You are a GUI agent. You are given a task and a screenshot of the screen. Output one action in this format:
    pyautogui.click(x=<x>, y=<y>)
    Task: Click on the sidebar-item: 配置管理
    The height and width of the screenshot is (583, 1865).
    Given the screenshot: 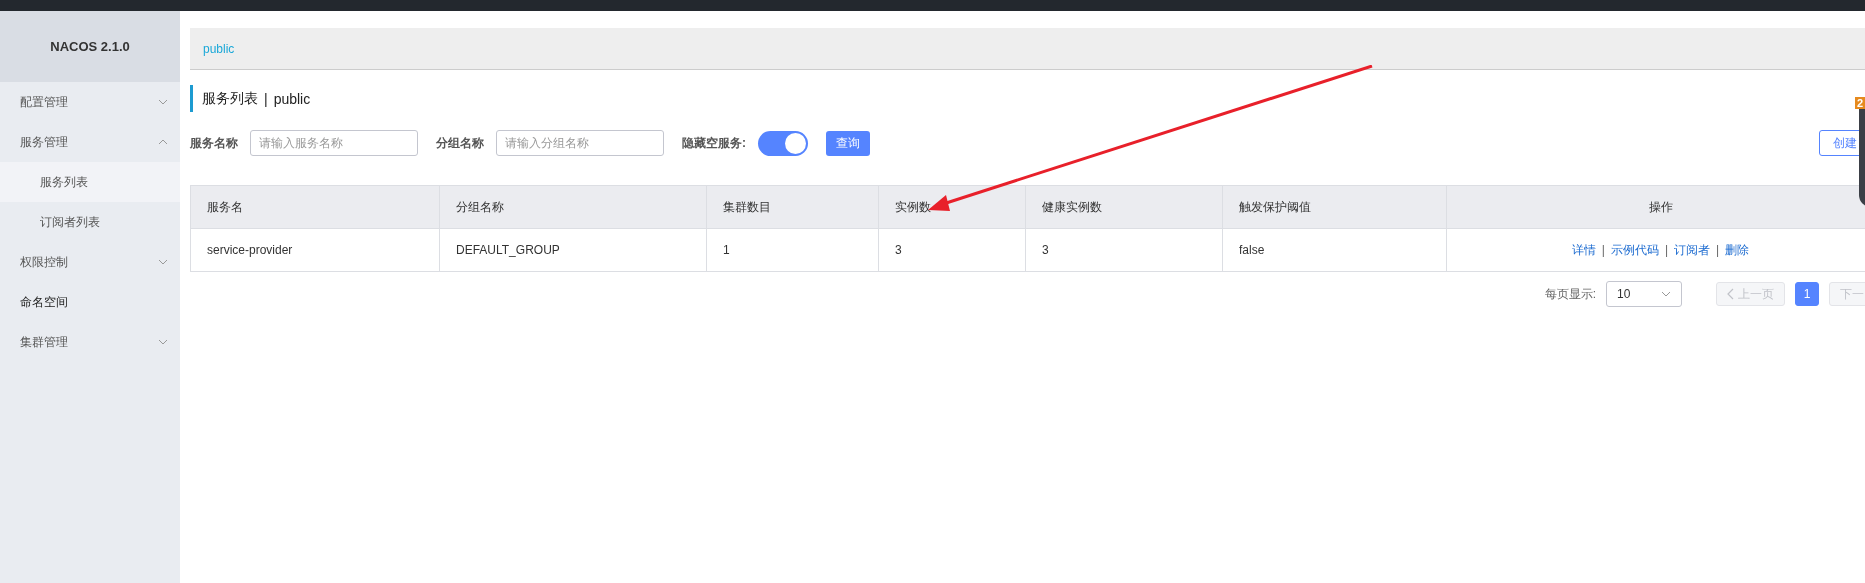 What is the action you would take?
    pyautogui.click(x=90, y=102)
    